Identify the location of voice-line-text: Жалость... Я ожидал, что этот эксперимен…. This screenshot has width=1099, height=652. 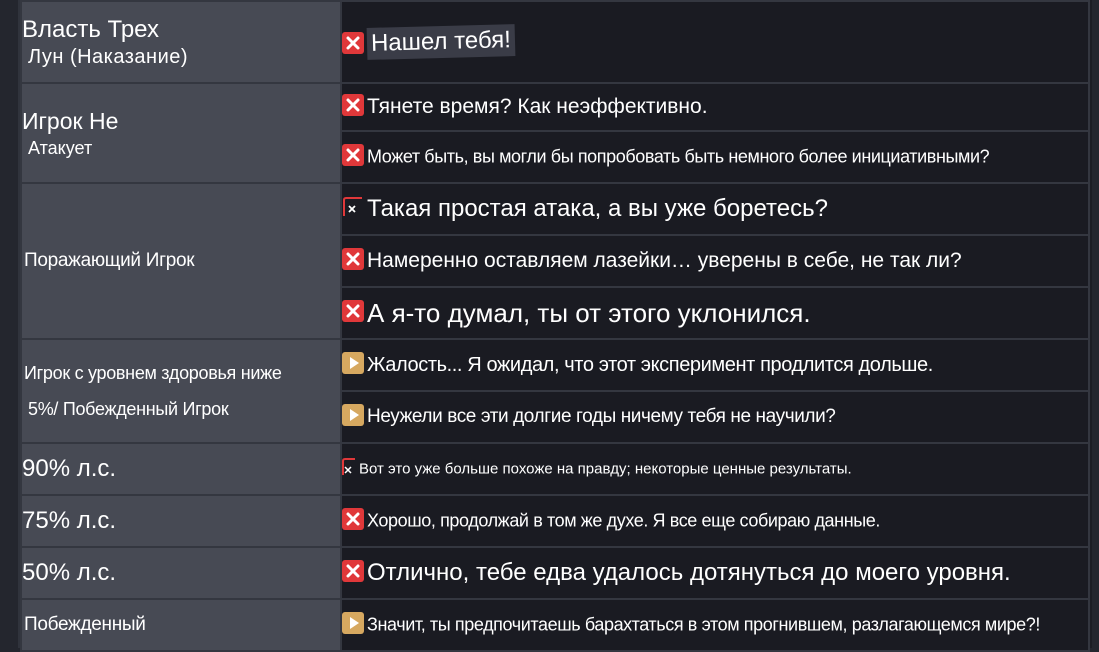
(650, 364).